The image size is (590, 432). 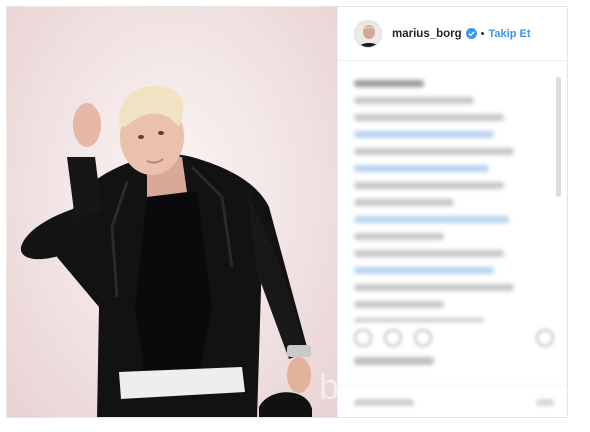 I want to click on comments-scrollbar, so click(x=558, y=137).